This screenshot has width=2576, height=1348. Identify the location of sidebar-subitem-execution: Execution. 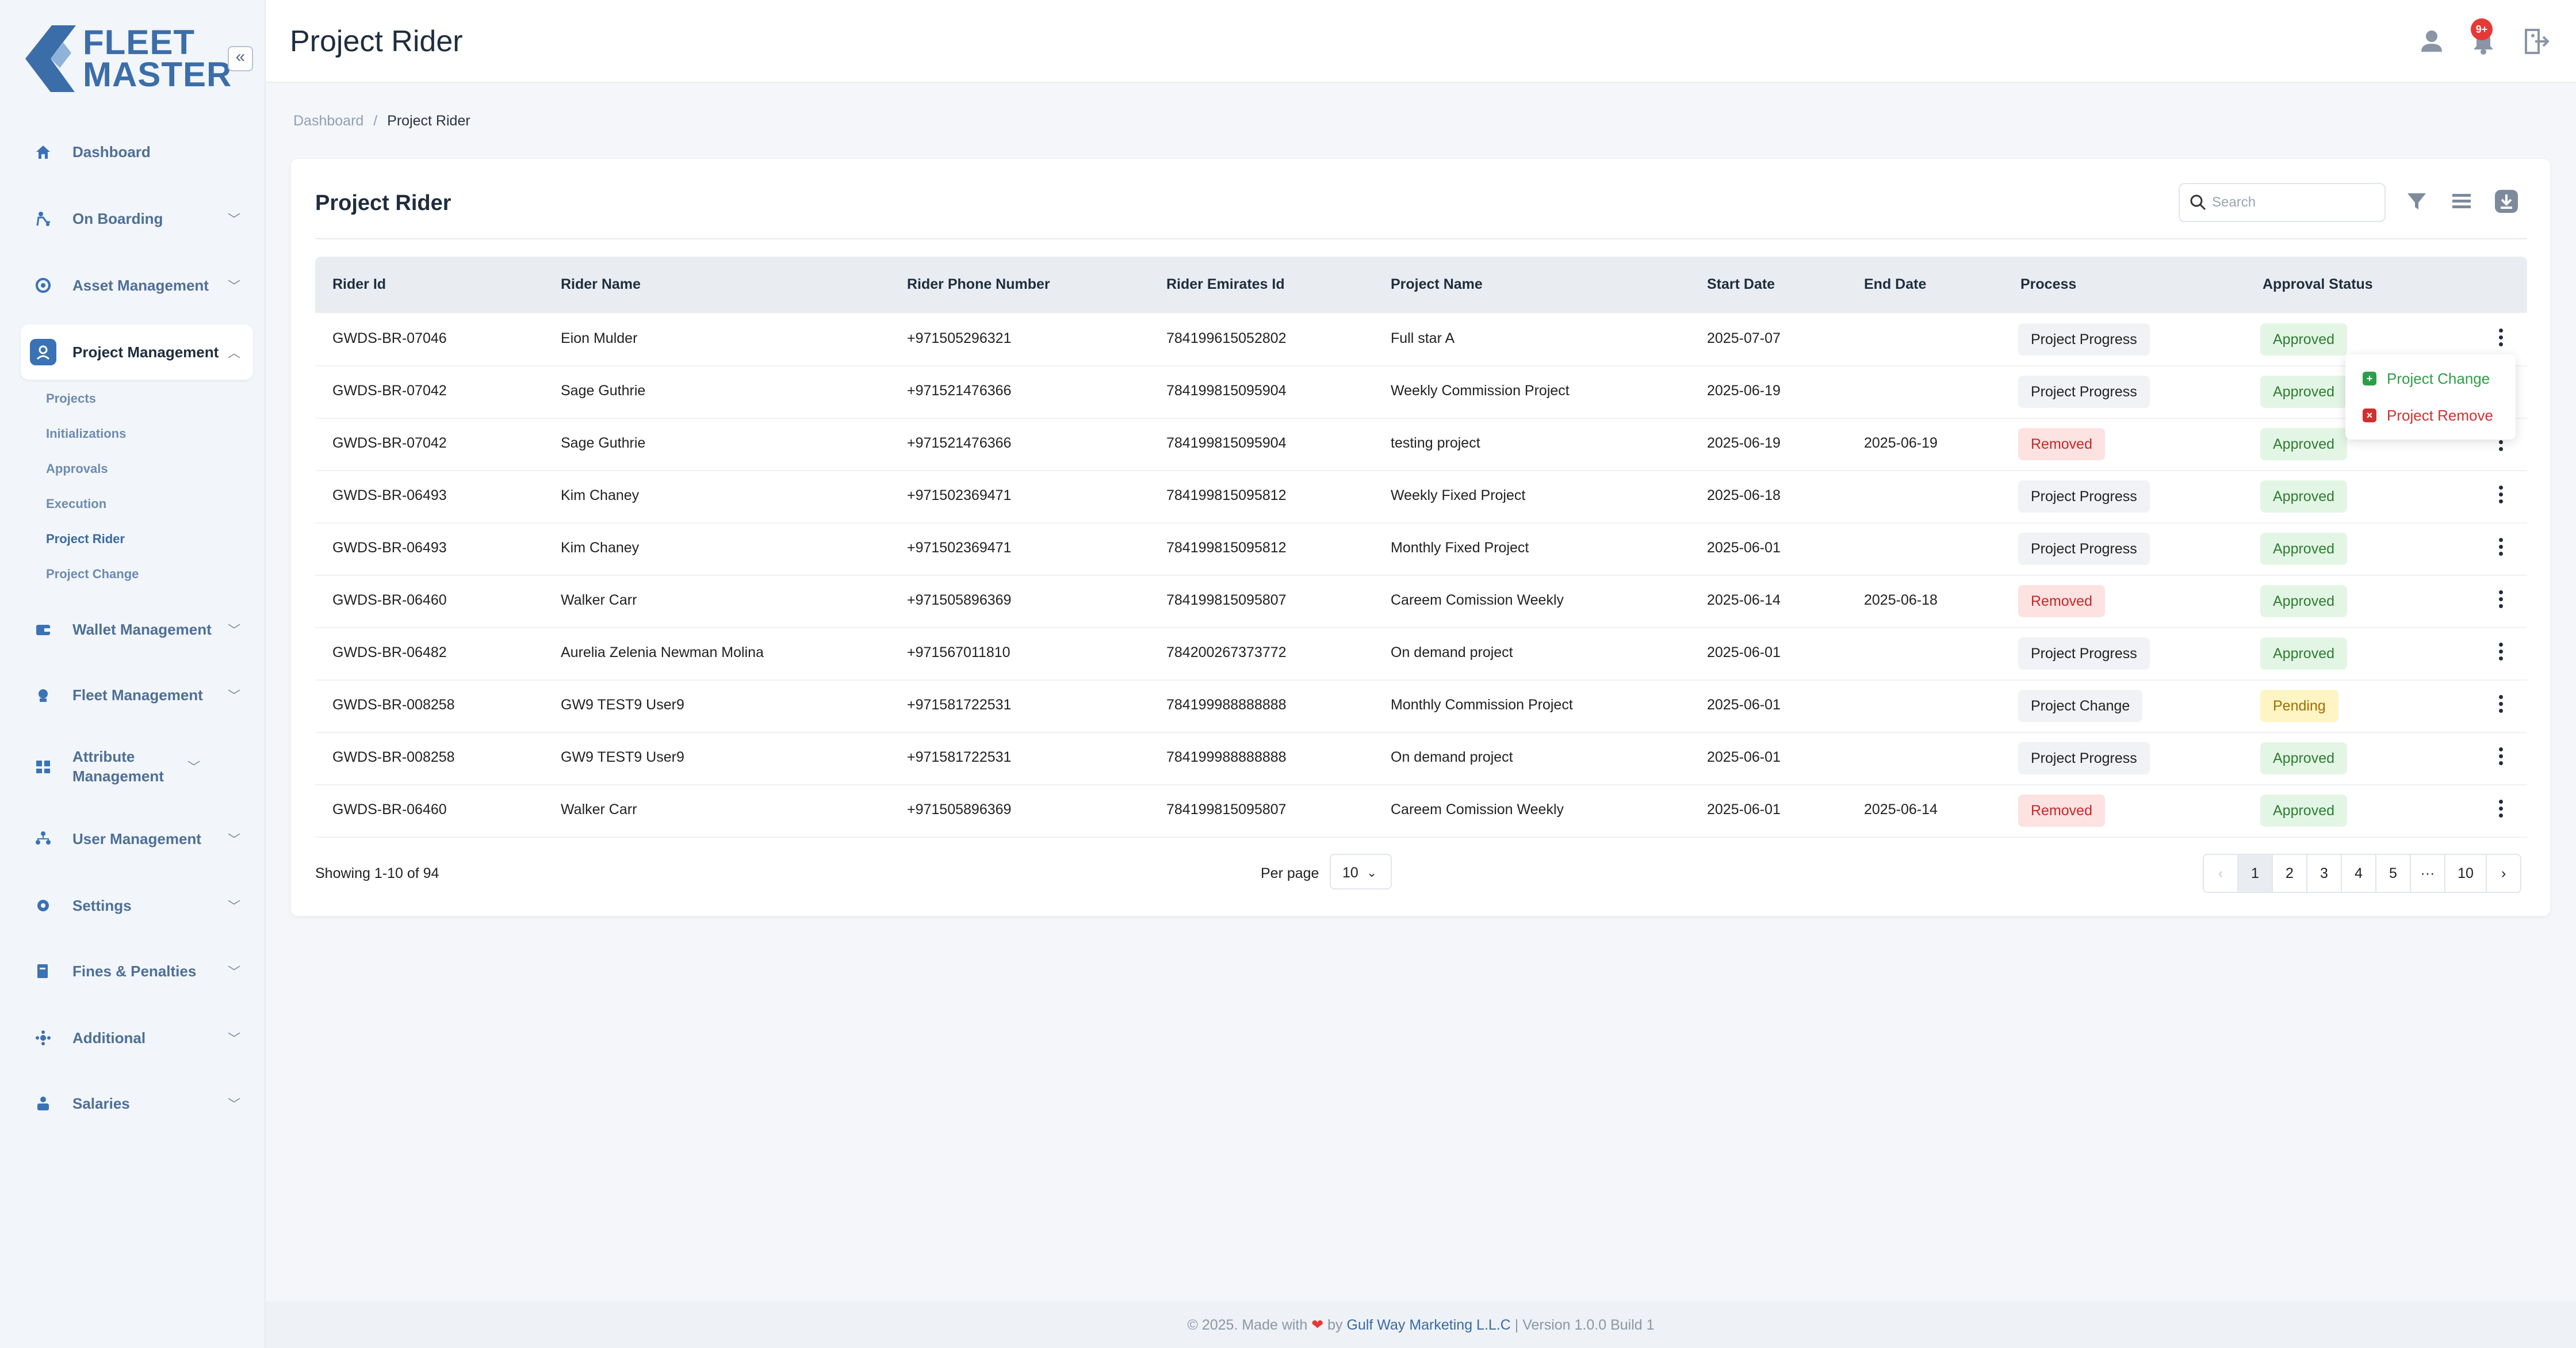
(76, 504).